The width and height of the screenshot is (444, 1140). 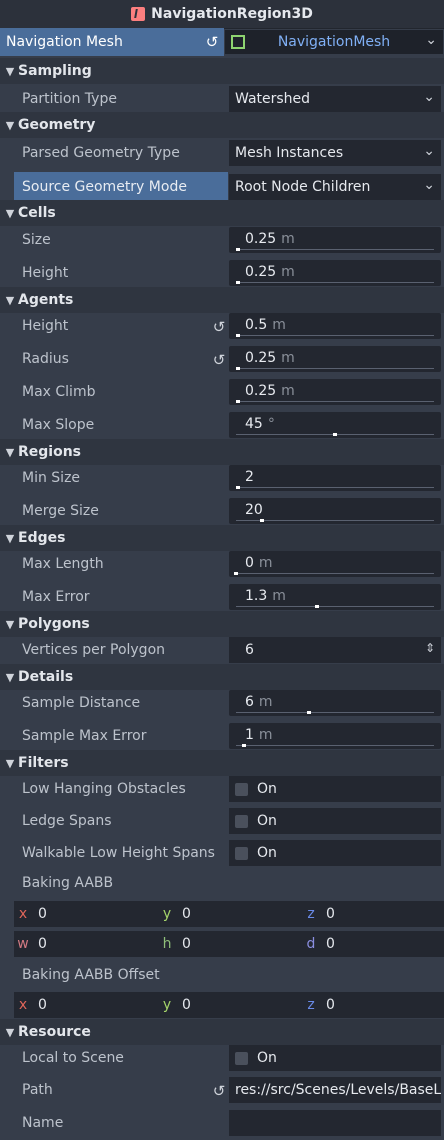 I want to click on baking-aabb-offset-z-field: z0, so click(x=319, y=1005).